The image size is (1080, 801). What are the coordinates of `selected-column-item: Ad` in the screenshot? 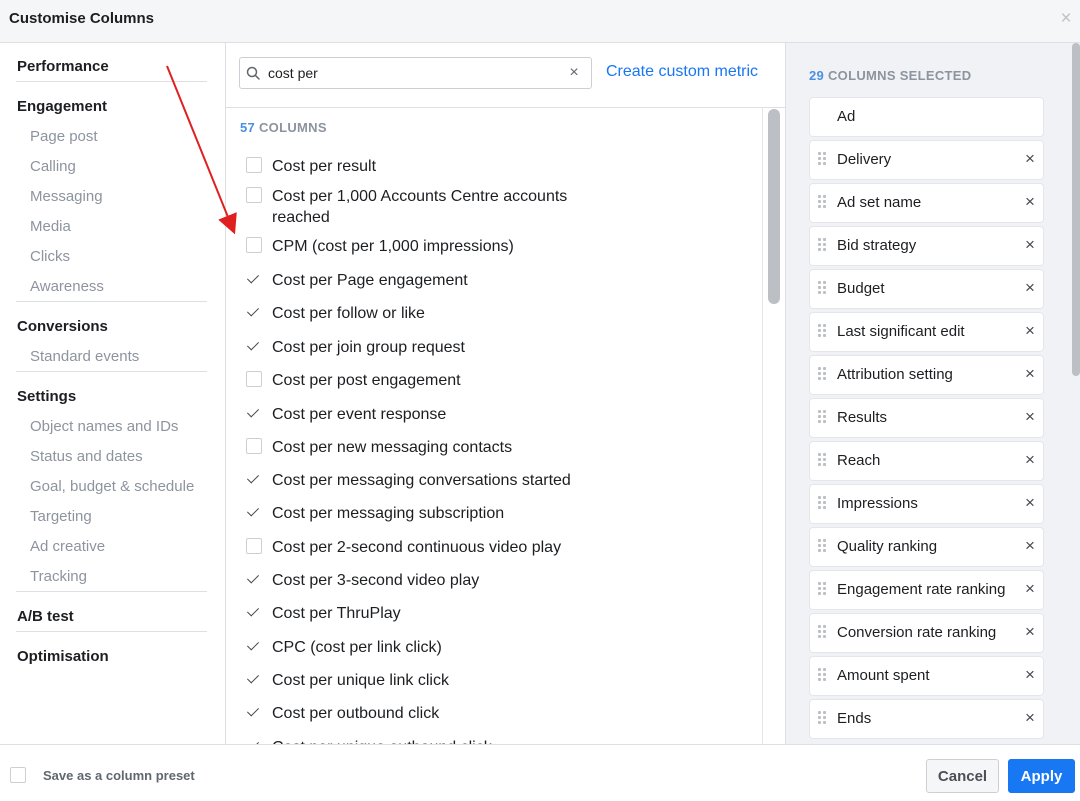 It's located at (926, 117).